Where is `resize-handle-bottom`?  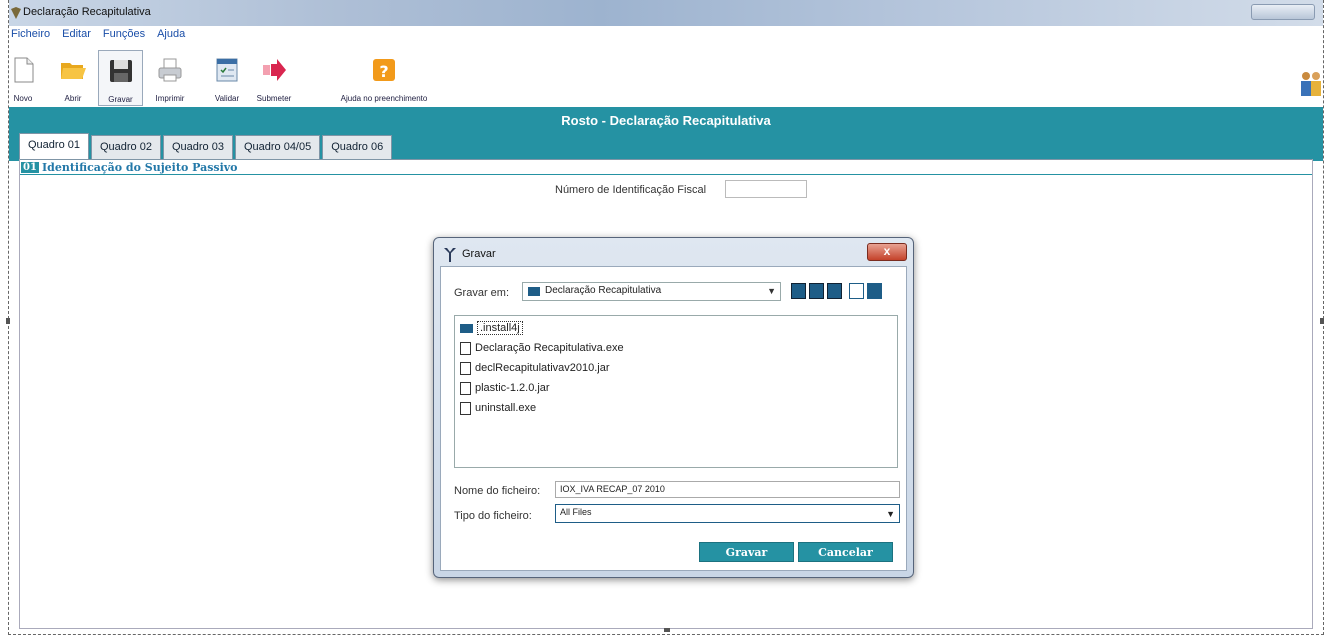 resize-handle-bottom is located at coordinates (667, 630).